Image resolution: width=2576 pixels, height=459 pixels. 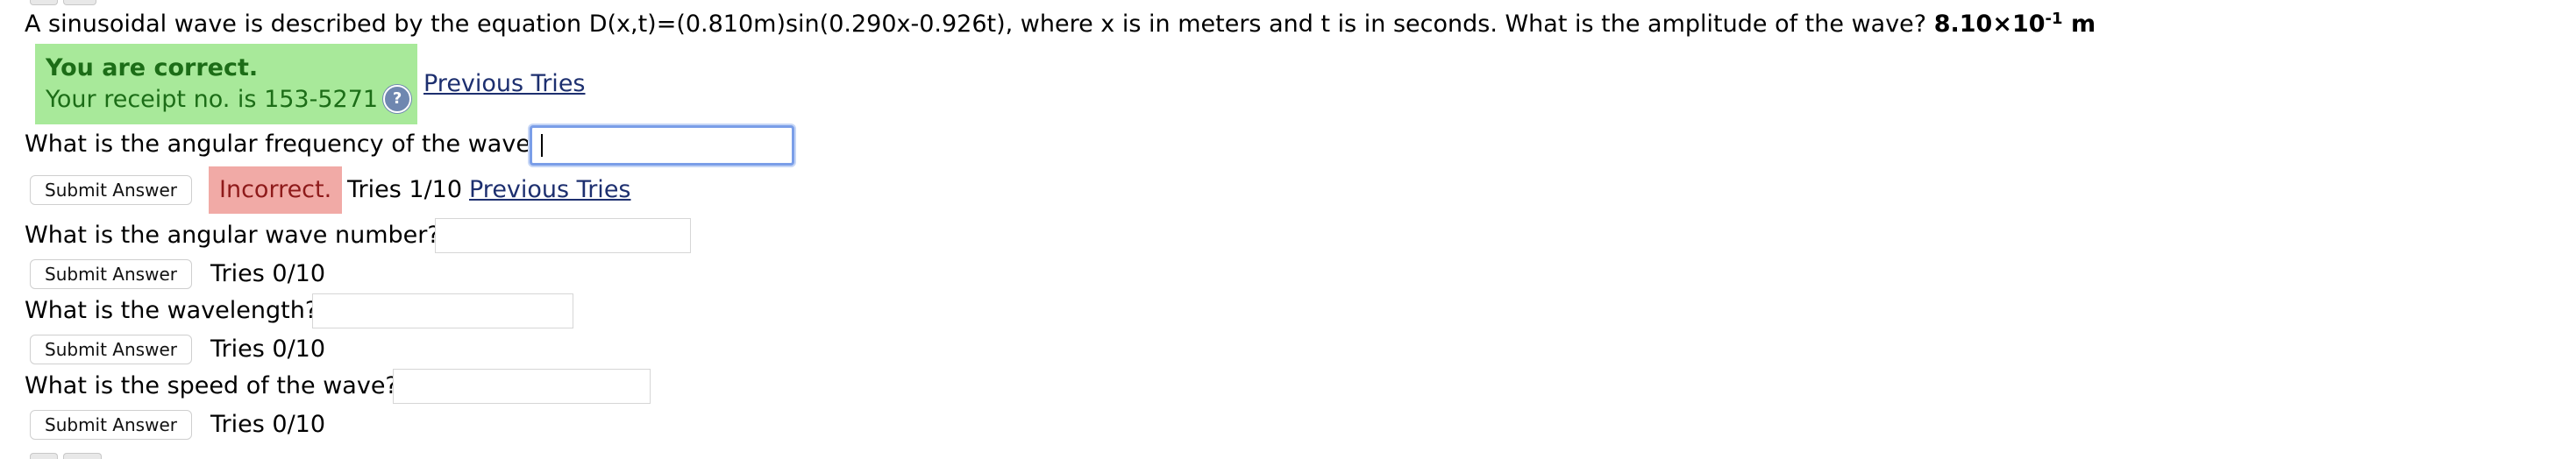 I want to click on angular-wave-number-label: What is the angular wave number?, so click(x=232, y=236).